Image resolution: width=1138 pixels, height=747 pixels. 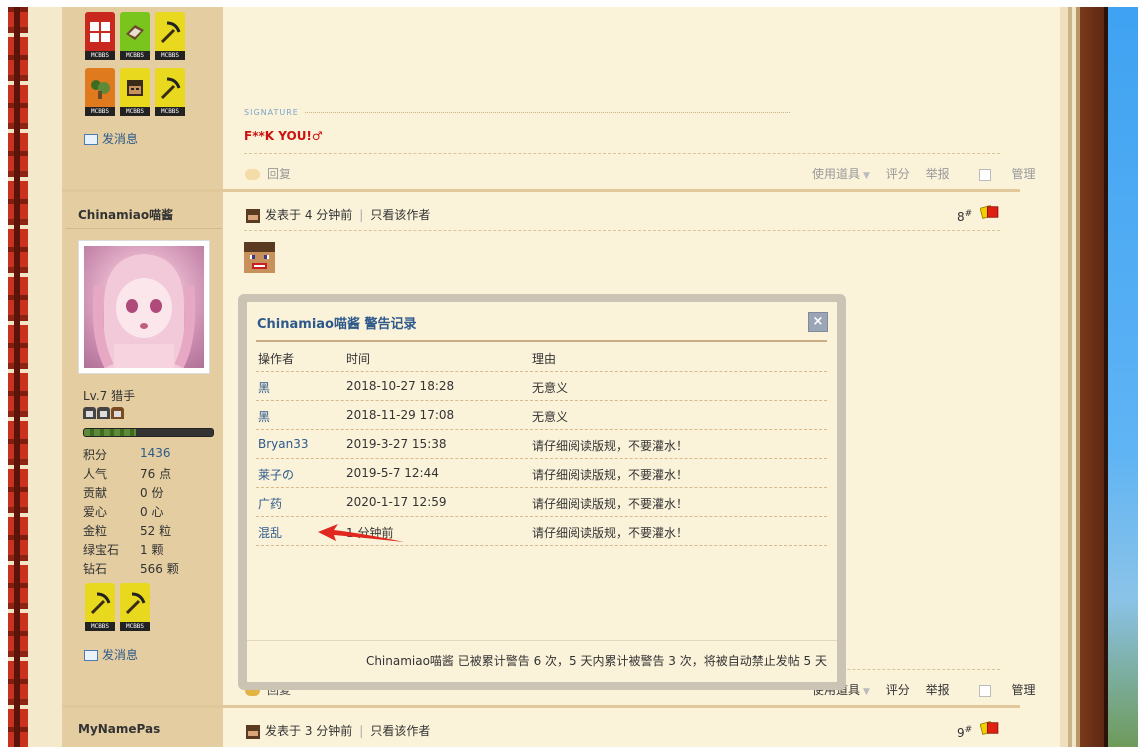 I want to click on reply-button: 回复, so click(x=268, y=173).